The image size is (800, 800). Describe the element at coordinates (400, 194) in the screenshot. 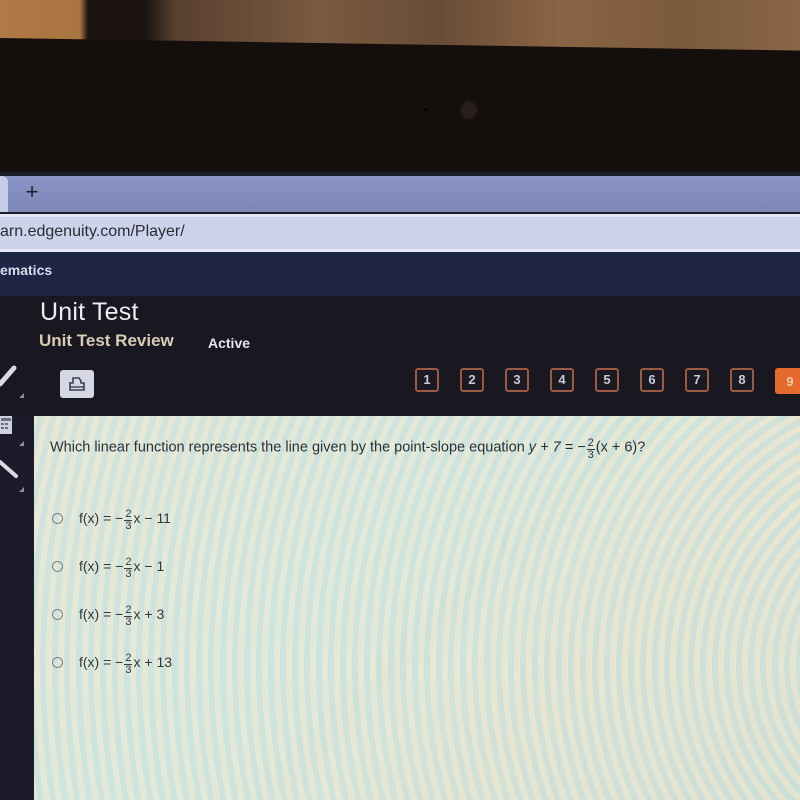

I see `browser-tab-bar: +` at that location.